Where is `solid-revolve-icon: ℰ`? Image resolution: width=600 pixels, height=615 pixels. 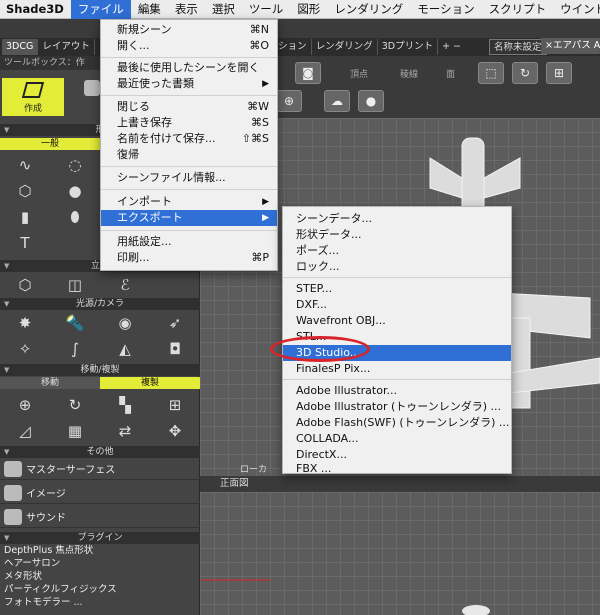
solid-revolve-icon: ℰ is located at coordinates (125, 285).